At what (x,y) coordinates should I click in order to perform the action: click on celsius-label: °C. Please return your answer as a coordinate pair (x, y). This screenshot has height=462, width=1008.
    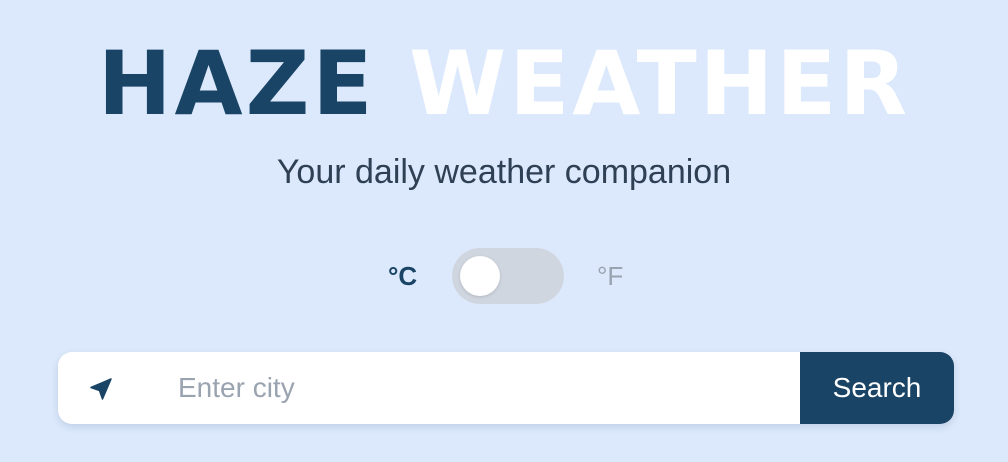
    Looking at the image, I should click on (402, 276).